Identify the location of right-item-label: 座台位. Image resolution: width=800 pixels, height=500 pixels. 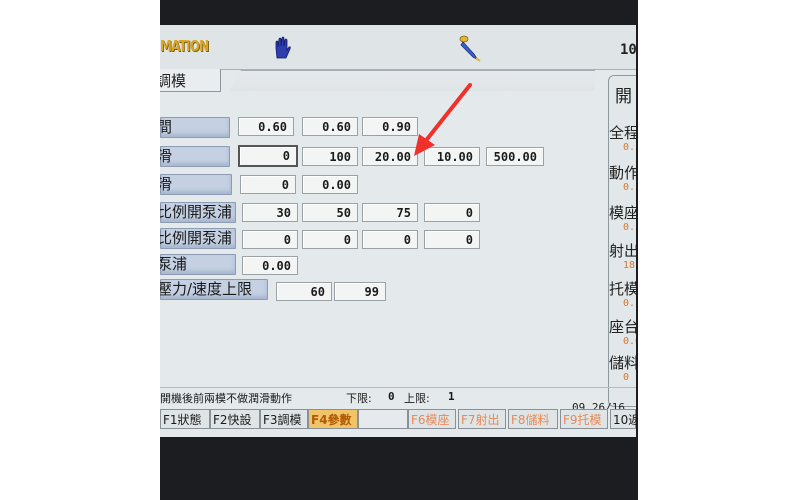
(622, 327).